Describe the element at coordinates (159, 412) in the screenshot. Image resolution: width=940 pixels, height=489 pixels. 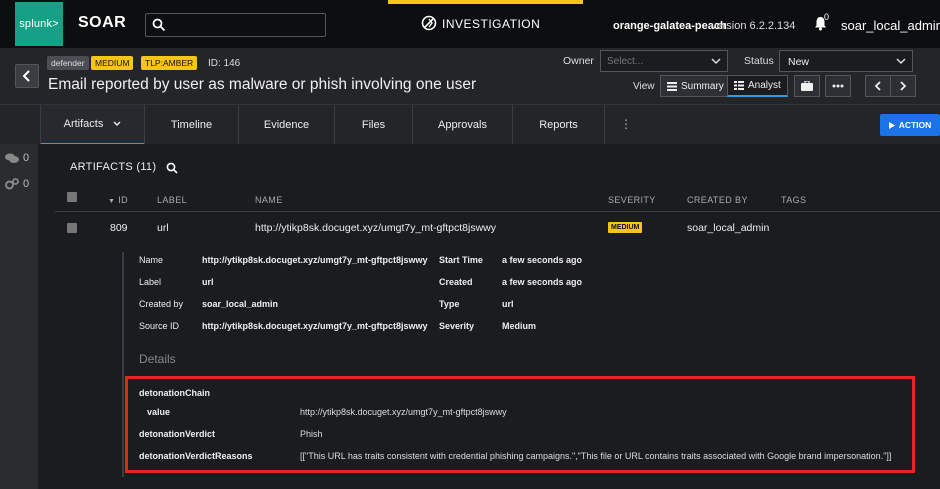
I see `field-key: value` at that location.